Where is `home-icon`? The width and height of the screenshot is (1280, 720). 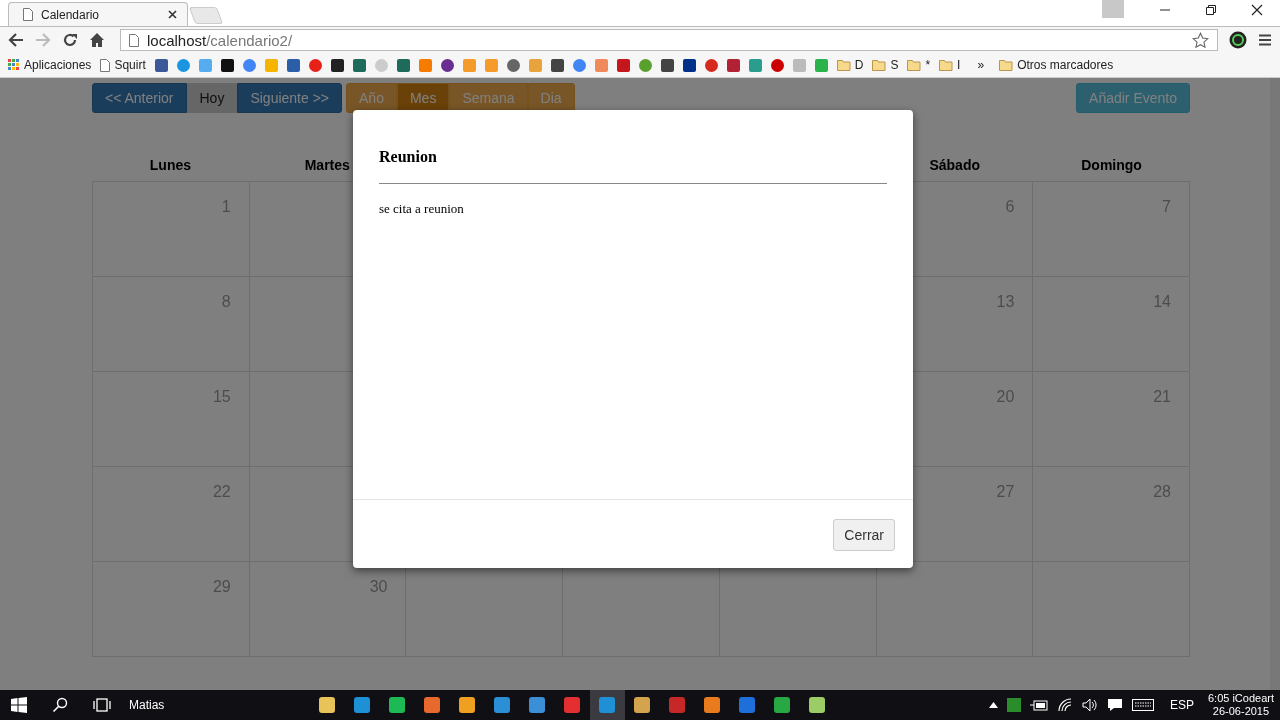
home-icon is located at coordinates (97, 40).